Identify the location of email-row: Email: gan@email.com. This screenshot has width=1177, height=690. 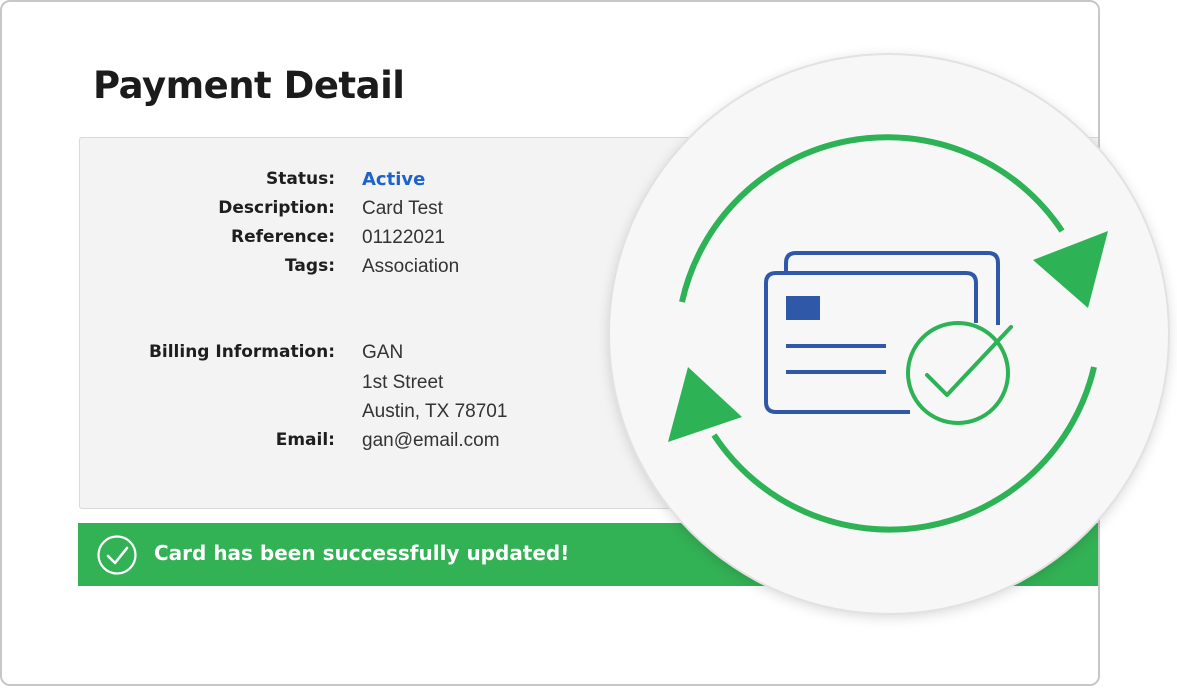
(330, 443).